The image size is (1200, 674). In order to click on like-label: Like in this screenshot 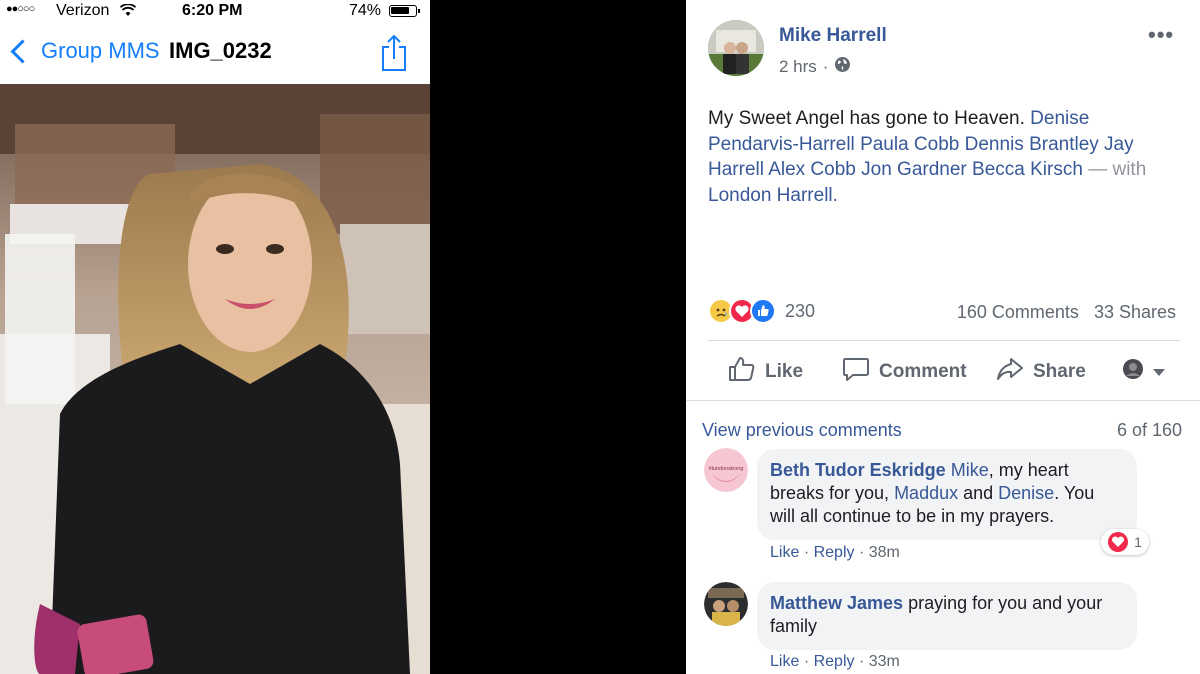, I will do `click(784, 371)`.